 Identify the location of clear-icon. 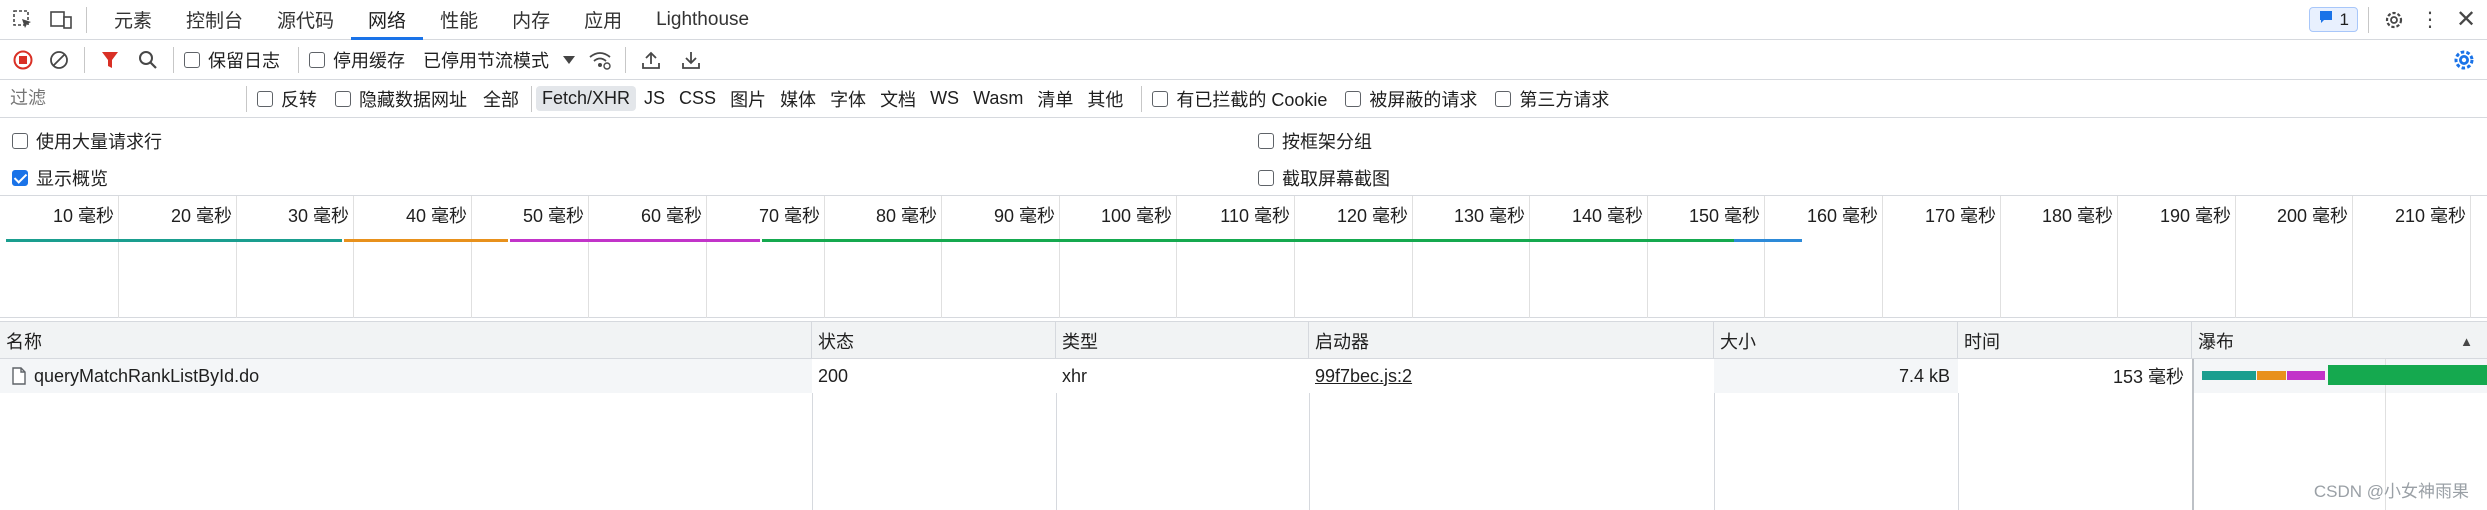
(59, 60).